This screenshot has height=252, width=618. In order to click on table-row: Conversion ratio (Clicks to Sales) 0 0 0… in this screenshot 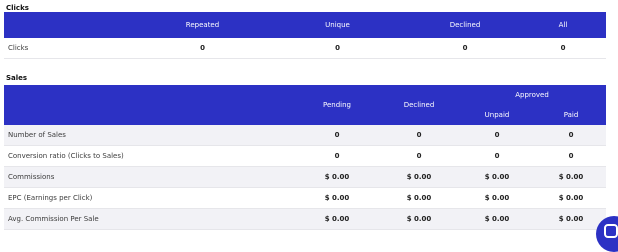, I will do `click(305, 156)`.